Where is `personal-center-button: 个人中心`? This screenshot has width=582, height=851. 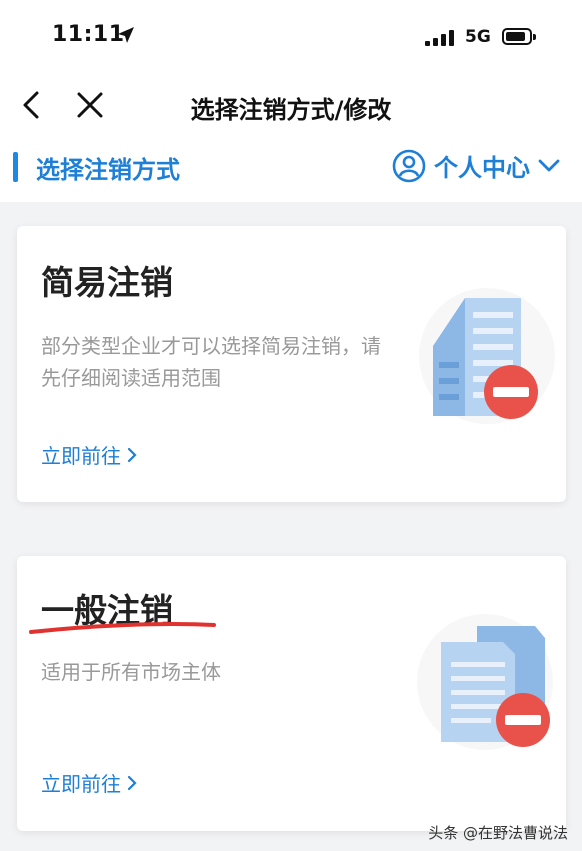
personal-center-button: 个人中心 is located at coordinates (476, 165).